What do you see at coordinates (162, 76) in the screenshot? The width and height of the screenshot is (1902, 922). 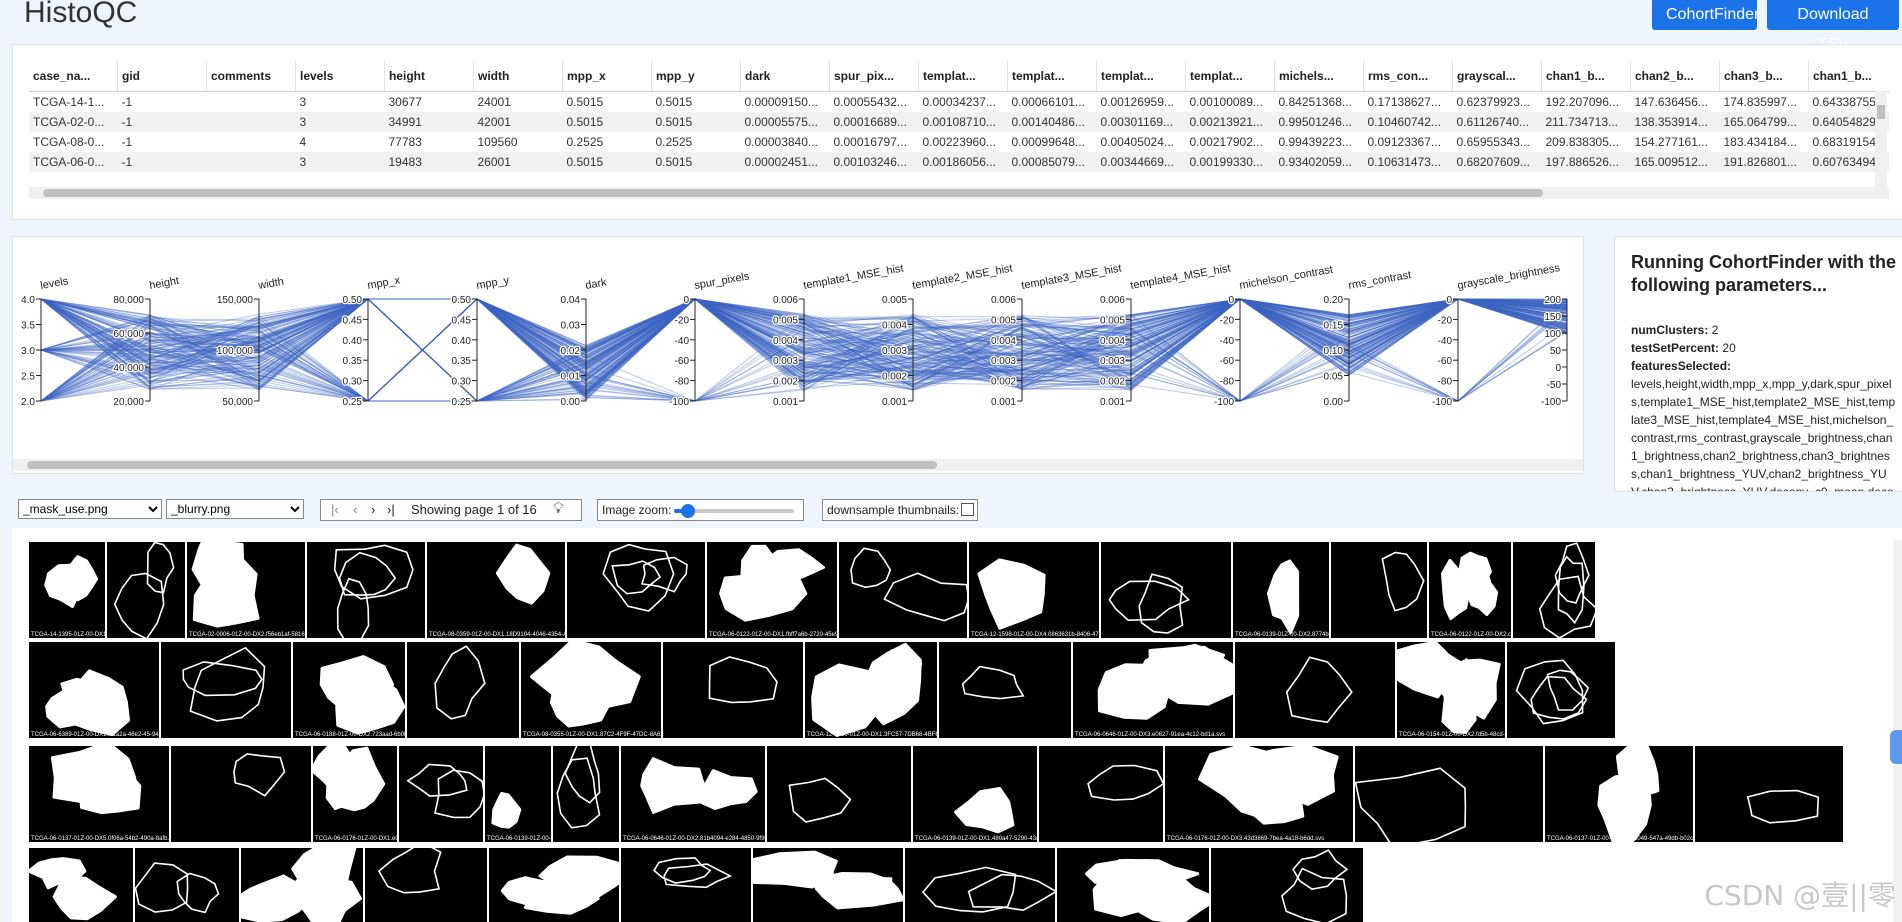 I see `column-header: gid` at bounding box center [162, 76].